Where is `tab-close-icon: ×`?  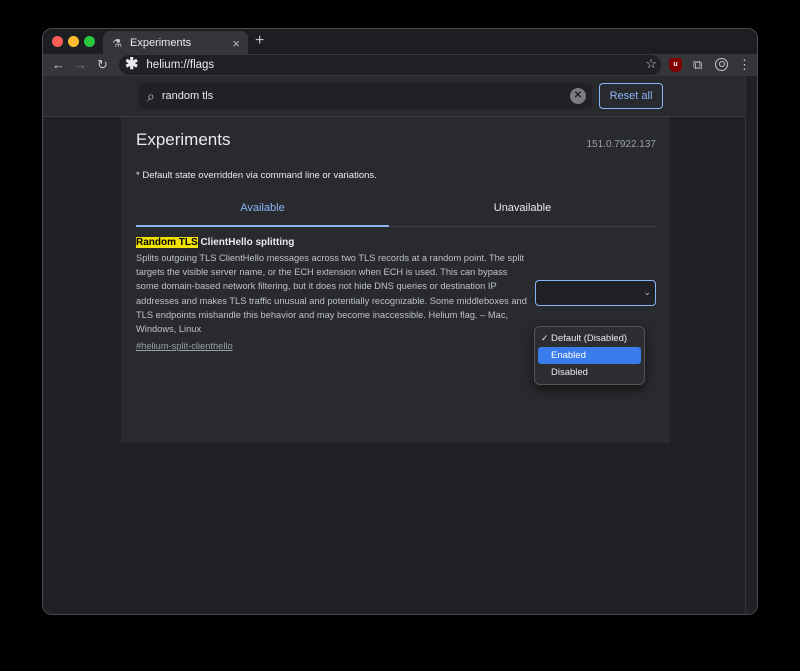 tab-close-icon: × is located at coordinates (236, 43).